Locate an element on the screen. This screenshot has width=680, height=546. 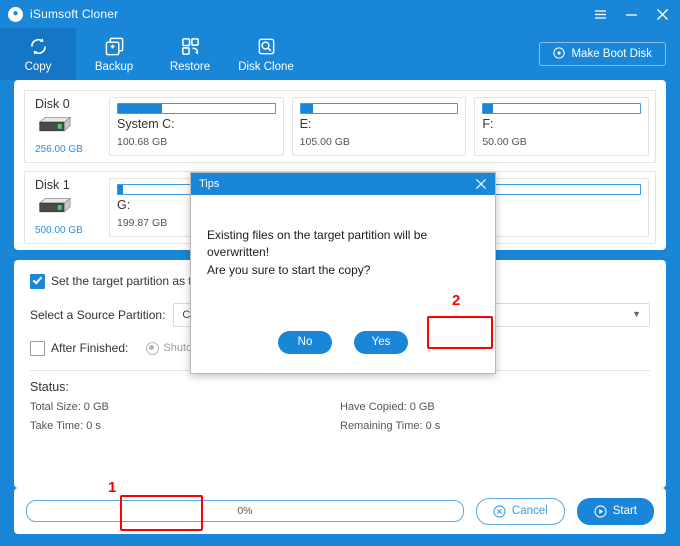
dialog-footer: No Yes is located at coordinates (343, 342).